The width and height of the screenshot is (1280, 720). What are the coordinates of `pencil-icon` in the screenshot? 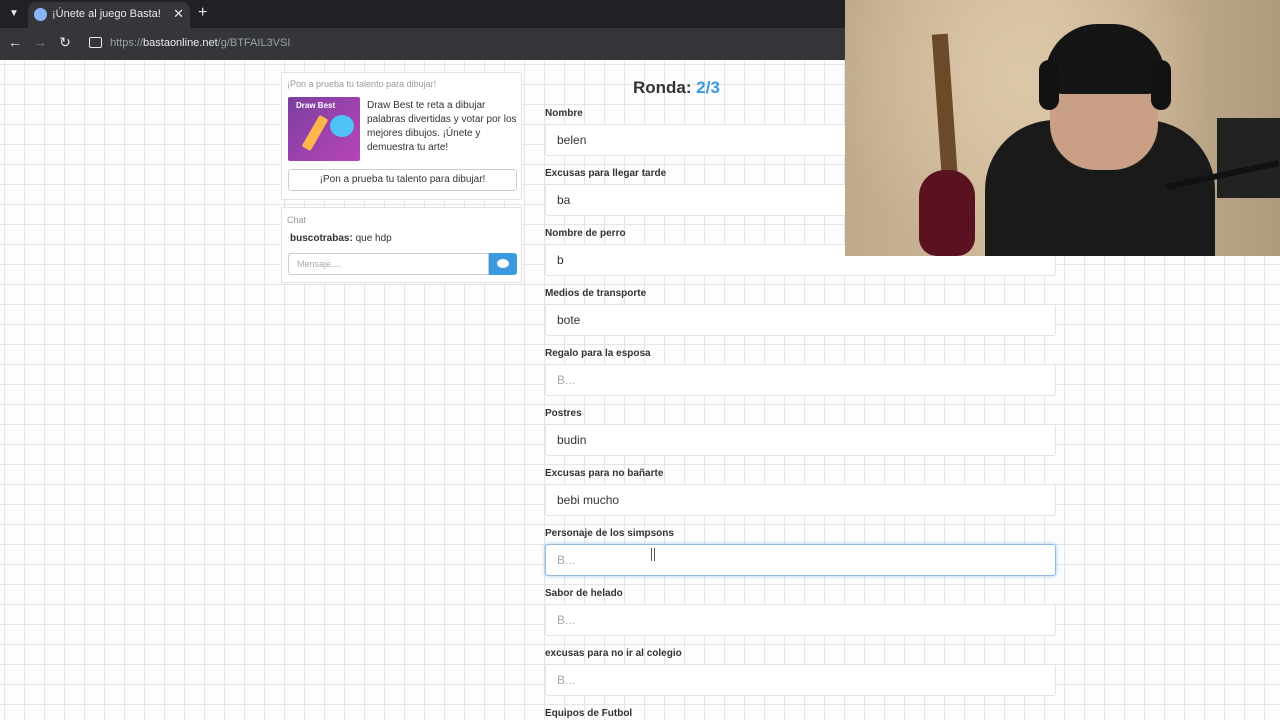 It's located at (315, 133).